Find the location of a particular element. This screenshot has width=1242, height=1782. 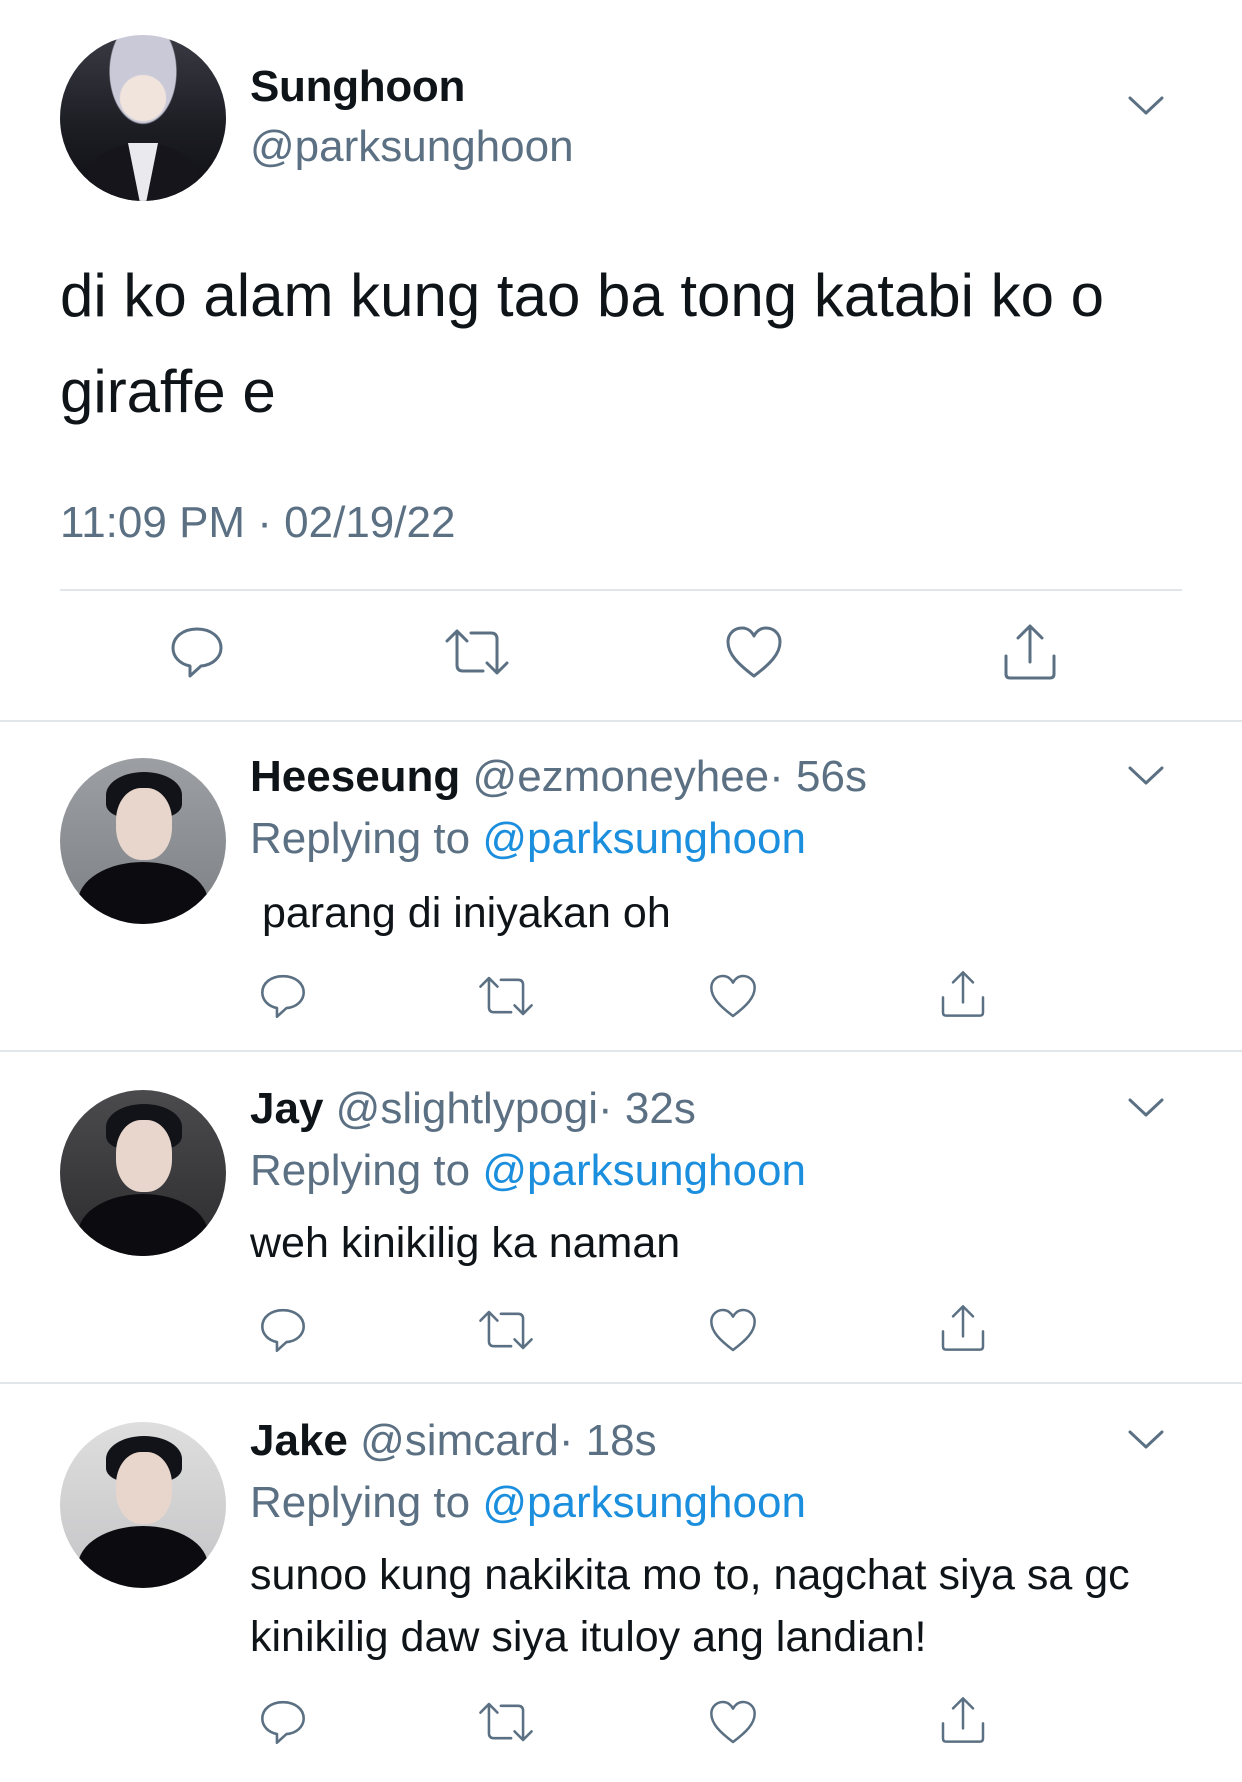

author-handle: @ezmoneyhee is located at coordinates (621, 776).